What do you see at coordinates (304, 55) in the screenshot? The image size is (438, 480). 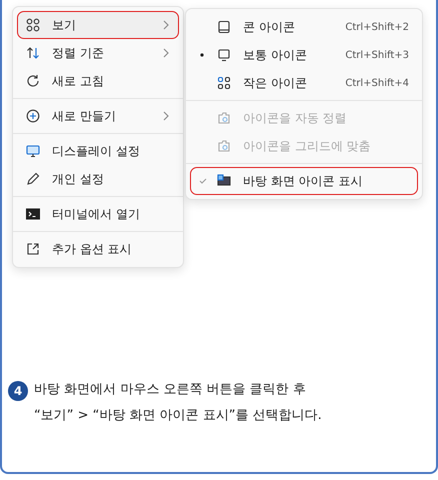 I see `menu-item: 보통 아이콘 Ctrl+Shift+3` at bounding box center [304, 55].